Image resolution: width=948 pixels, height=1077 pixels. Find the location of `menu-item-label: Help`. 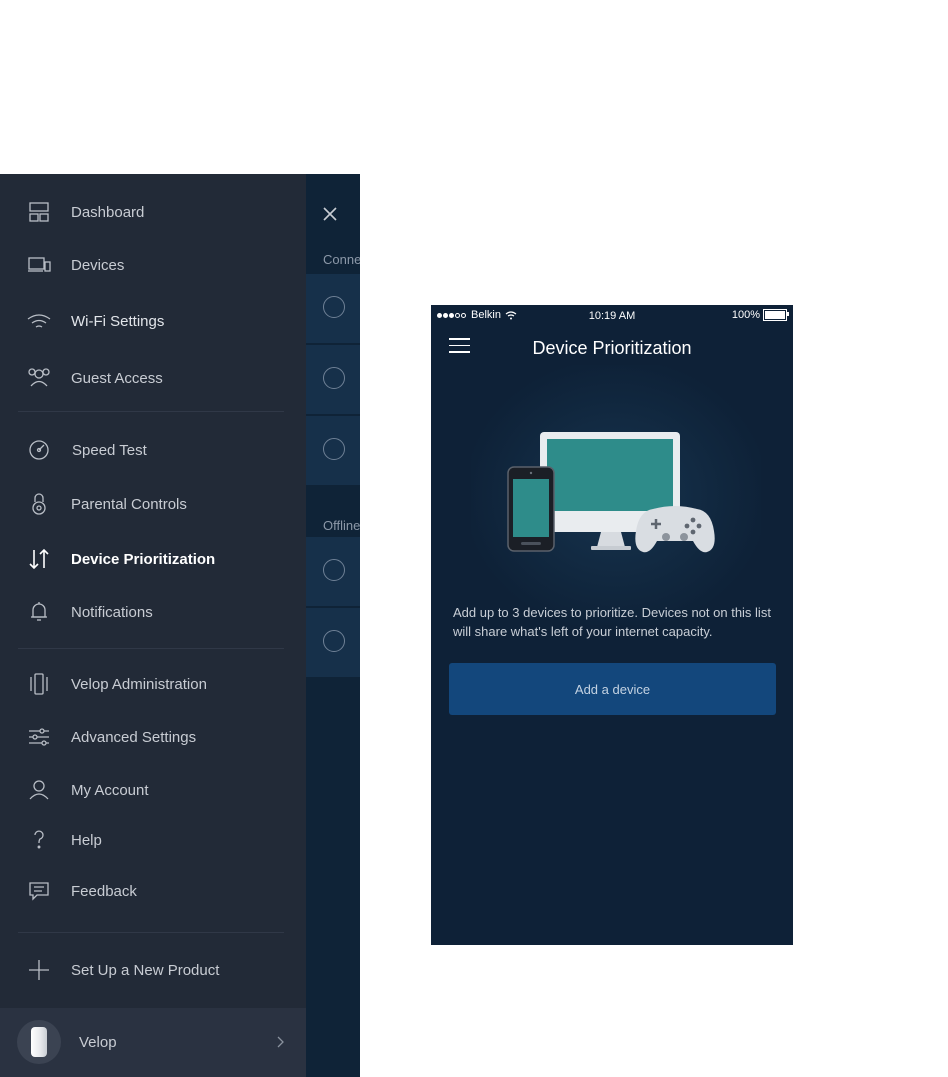

menu-item-label: Help is located at coordinates (86, 840).